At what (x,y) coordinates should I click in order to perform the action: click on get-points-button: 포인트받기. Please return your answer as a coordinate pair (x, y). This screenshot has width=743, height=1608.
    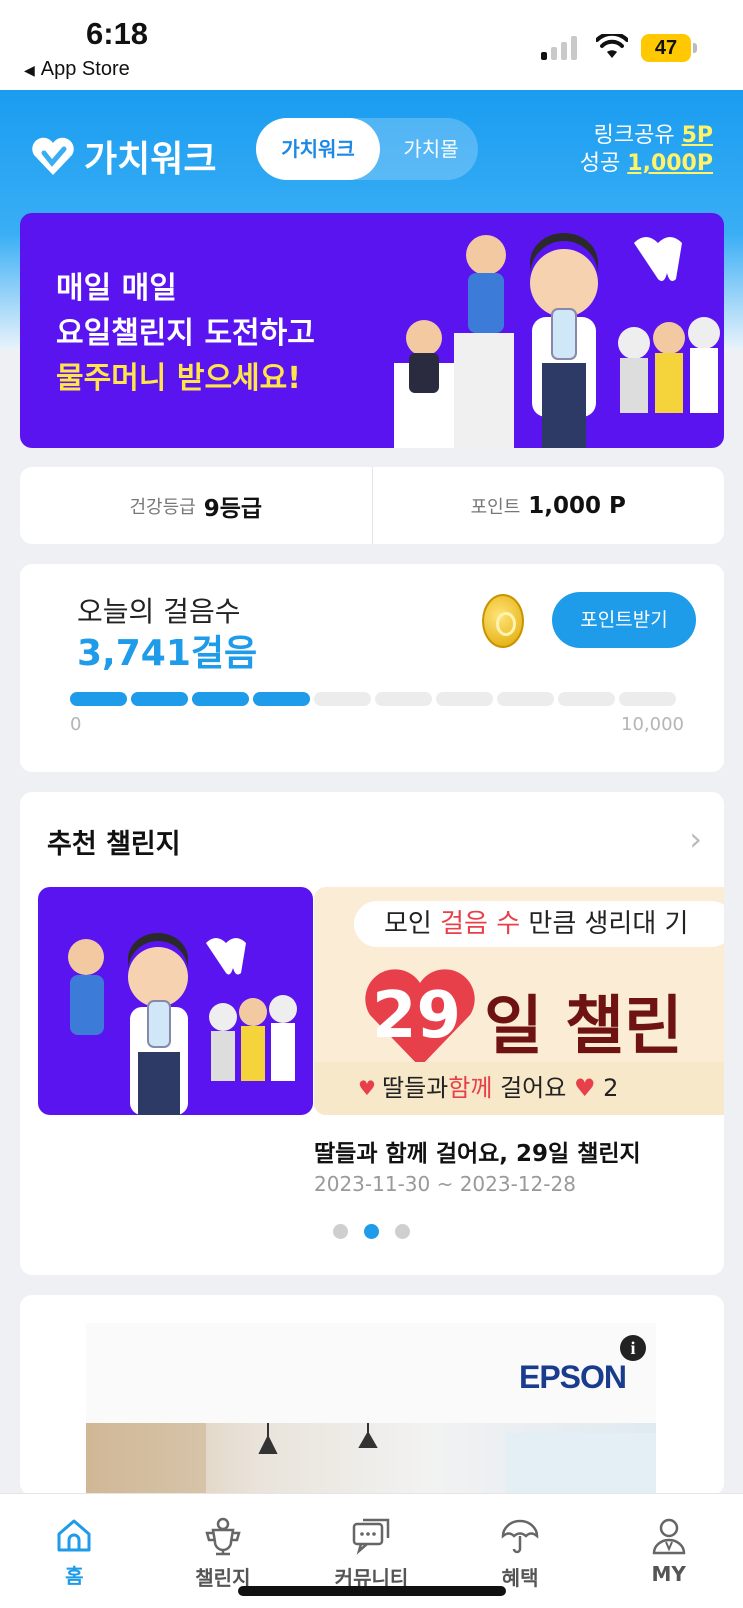
    Looking at the image, I should click on (624, 620).